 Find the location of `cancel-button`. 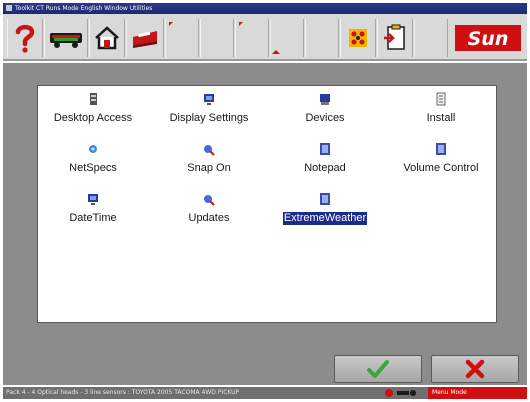

cancel-button is located at coordinates (475, 369).